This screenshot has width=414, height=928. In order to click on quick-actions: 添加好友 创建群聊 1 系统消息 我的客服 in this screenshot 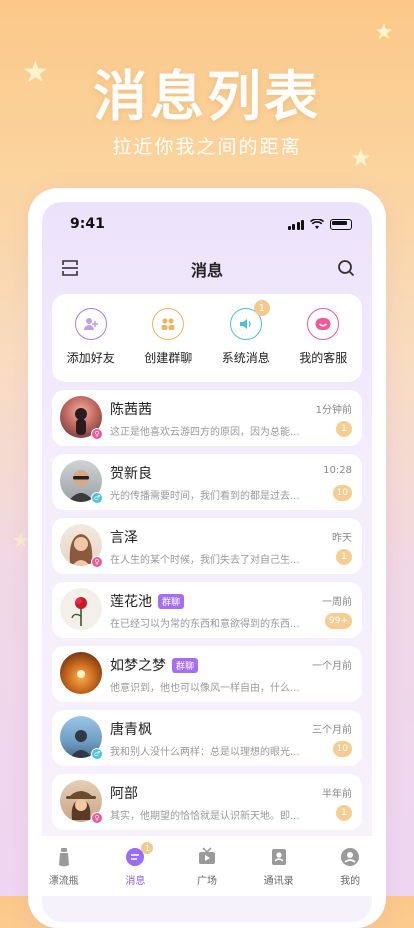, I will do `click(207, 338)`.